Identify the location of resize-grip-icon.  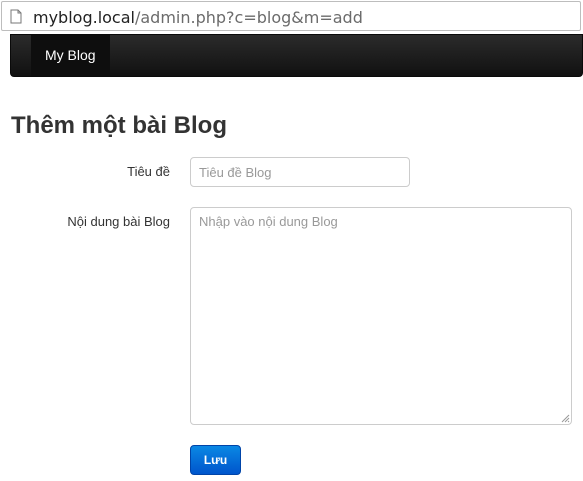
(565, 418).